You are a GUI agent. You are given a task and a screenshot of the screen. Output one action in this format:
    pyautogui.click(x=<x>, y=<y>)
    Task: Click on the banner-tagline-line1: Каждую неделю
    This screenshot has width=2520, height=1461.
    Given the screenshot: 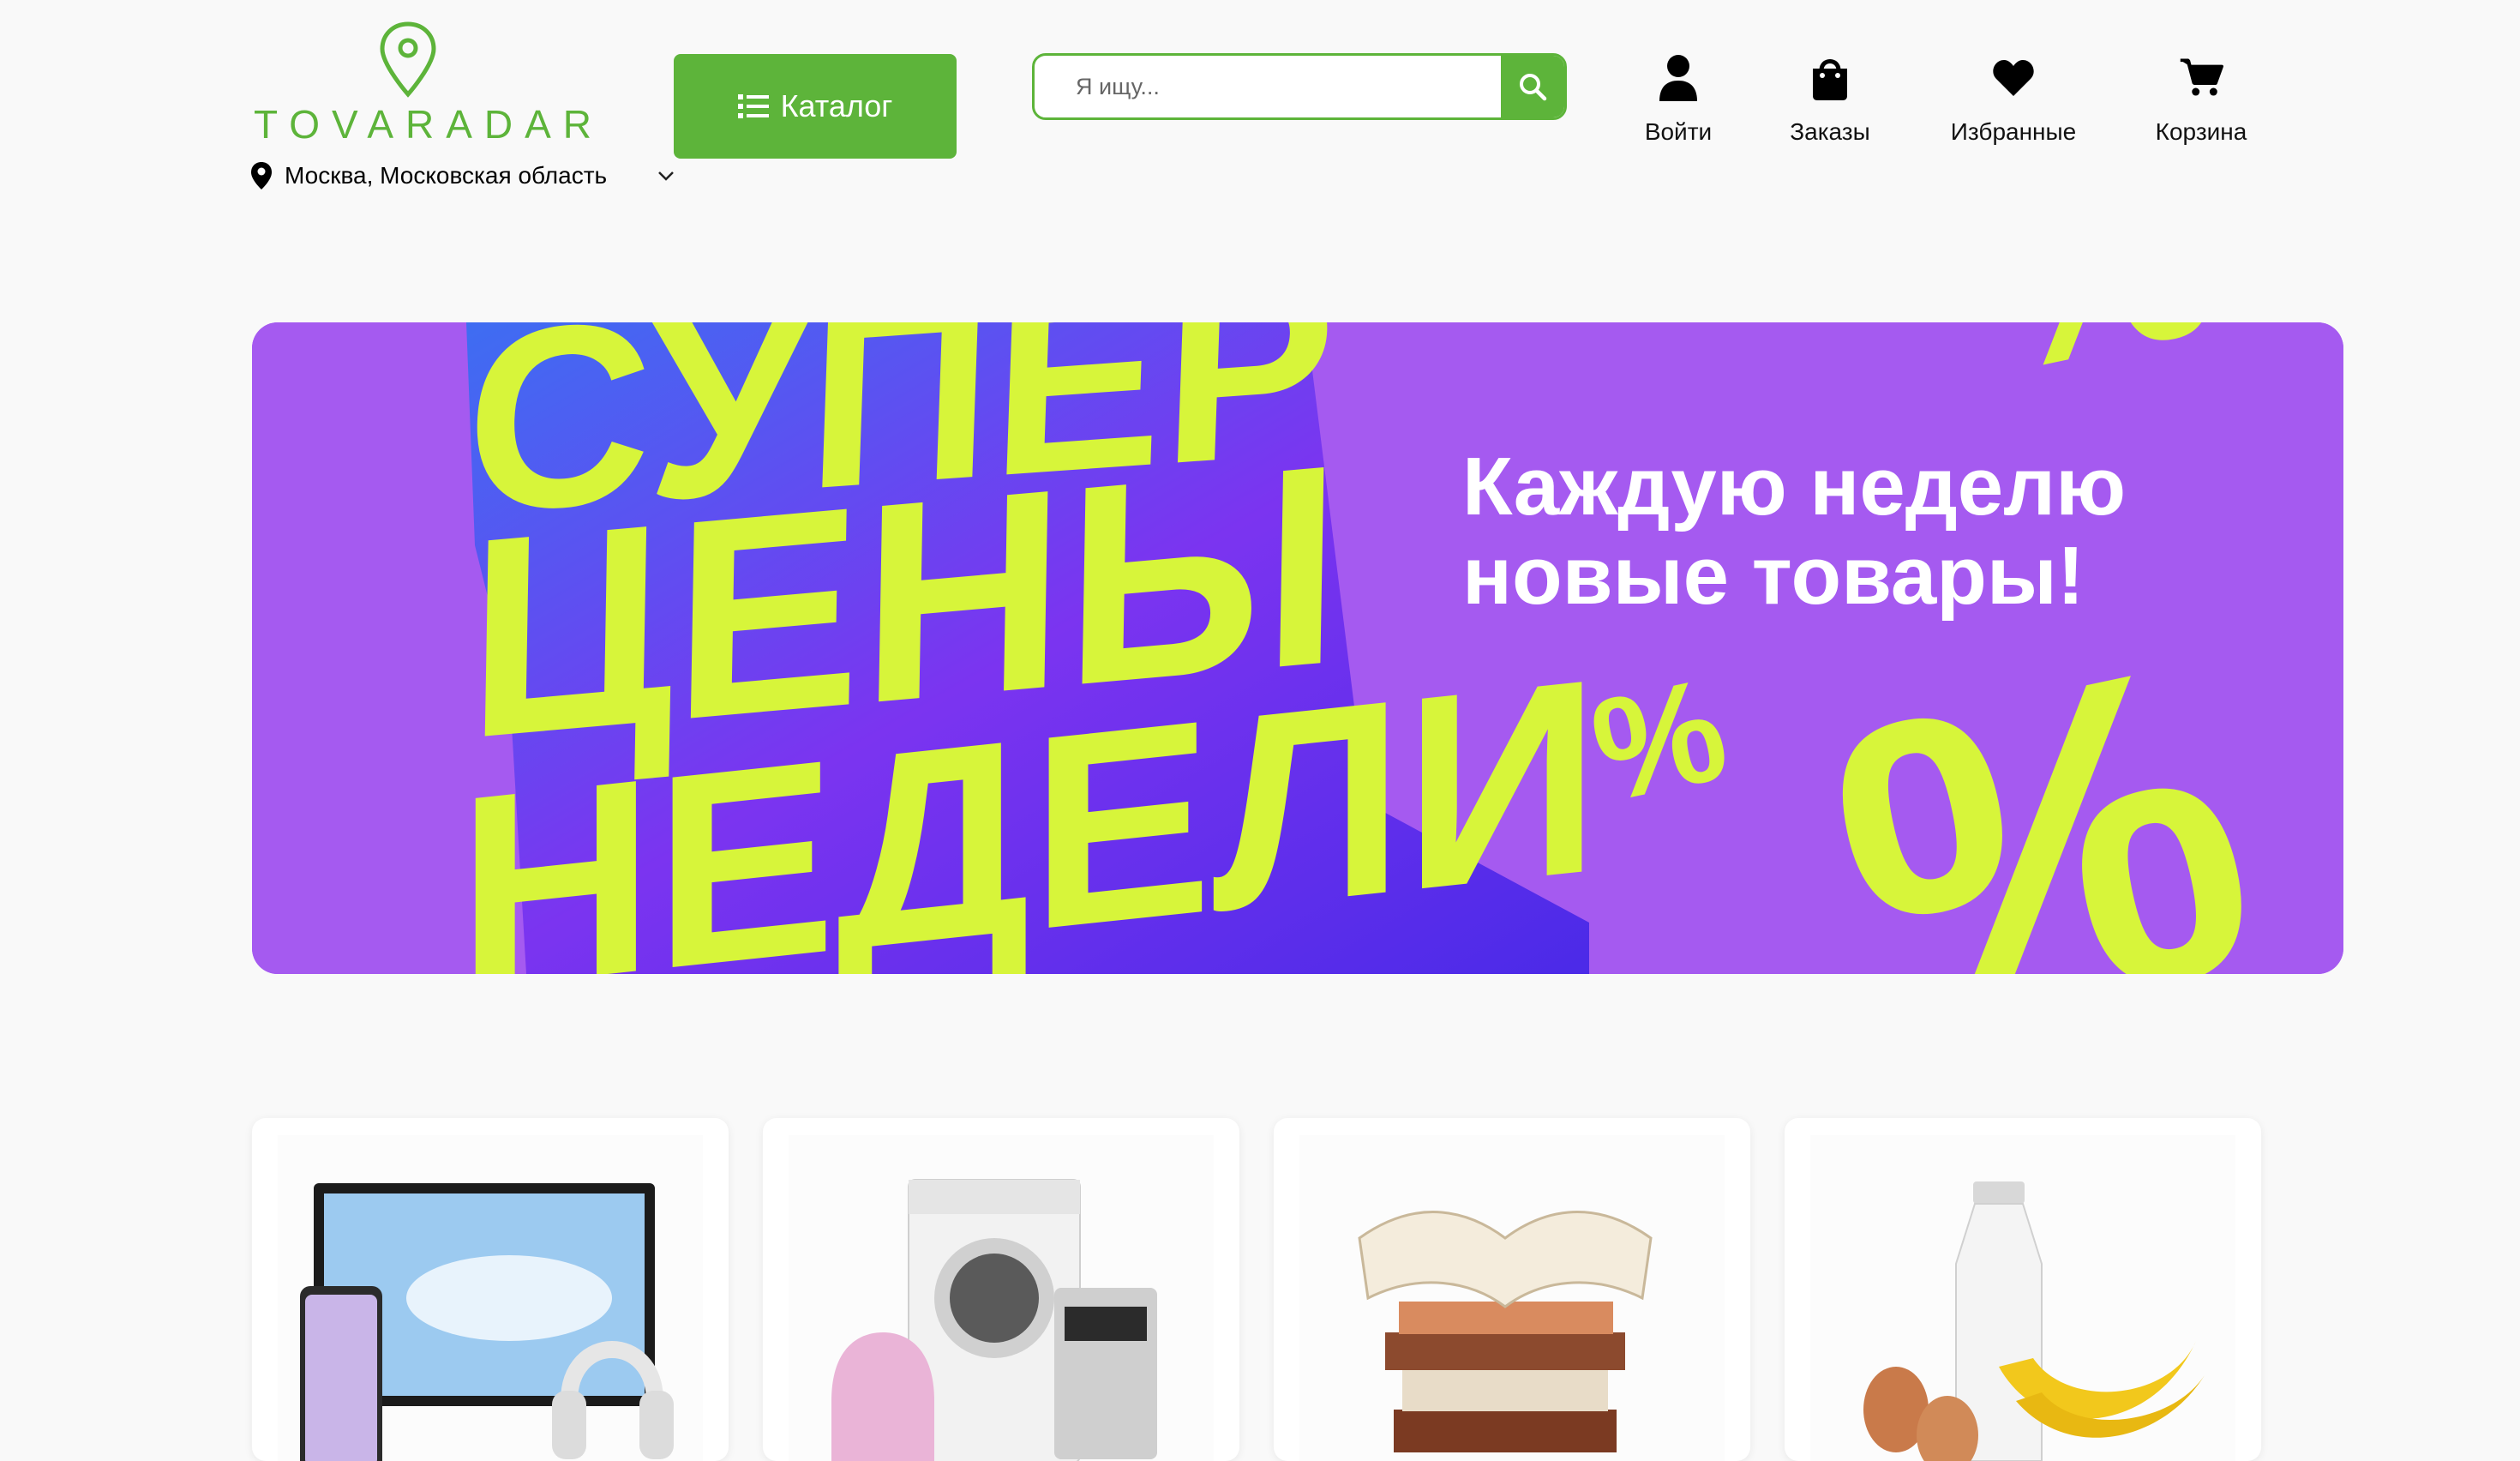 What is the action you would take?
    pyautogui.click(x=1794, y=486)
    